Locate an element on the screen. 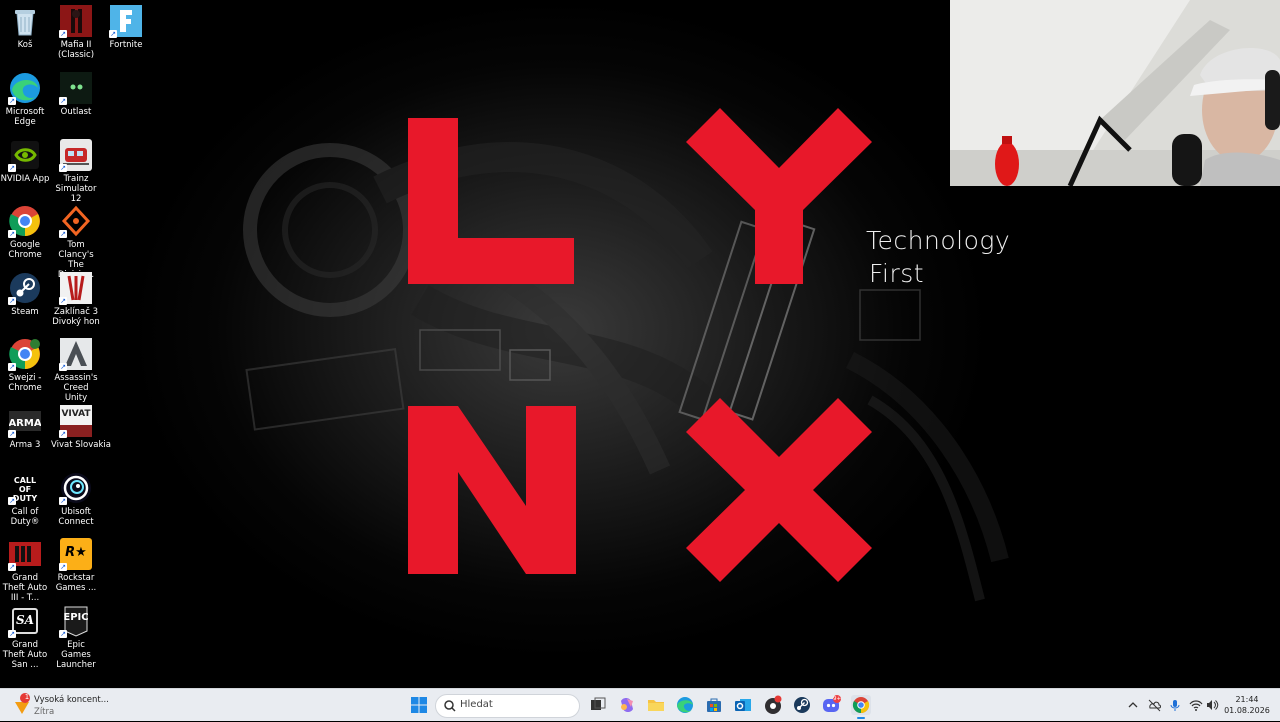 Image resolution: width=1280 pixels, height=722 pixels. desktop-icon-label: Swejzi - Chrome is located at coordinates (25, 383).